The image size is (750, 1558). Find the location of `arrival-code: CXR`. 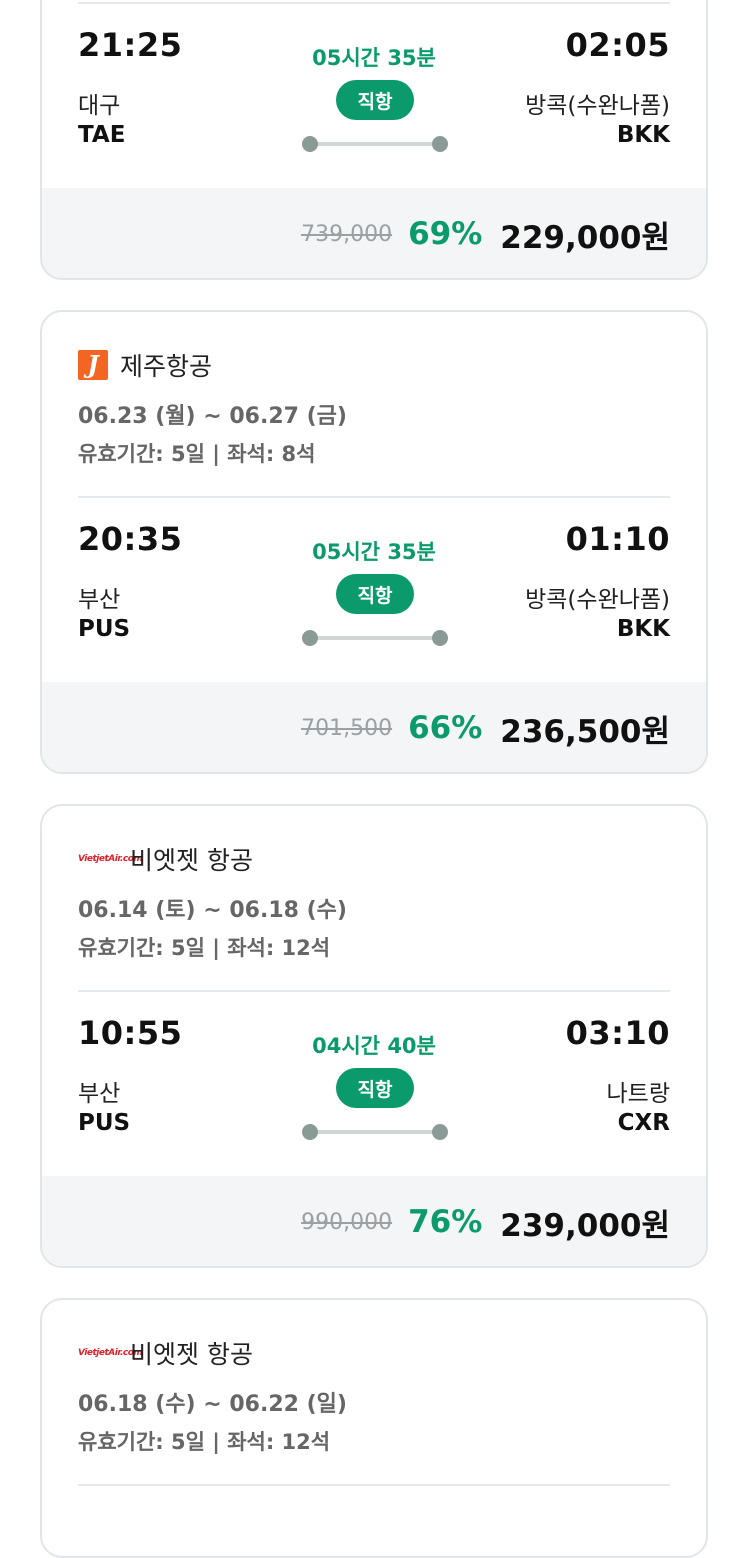

arrival-code: CXR is located at coordinates (643, 1123).